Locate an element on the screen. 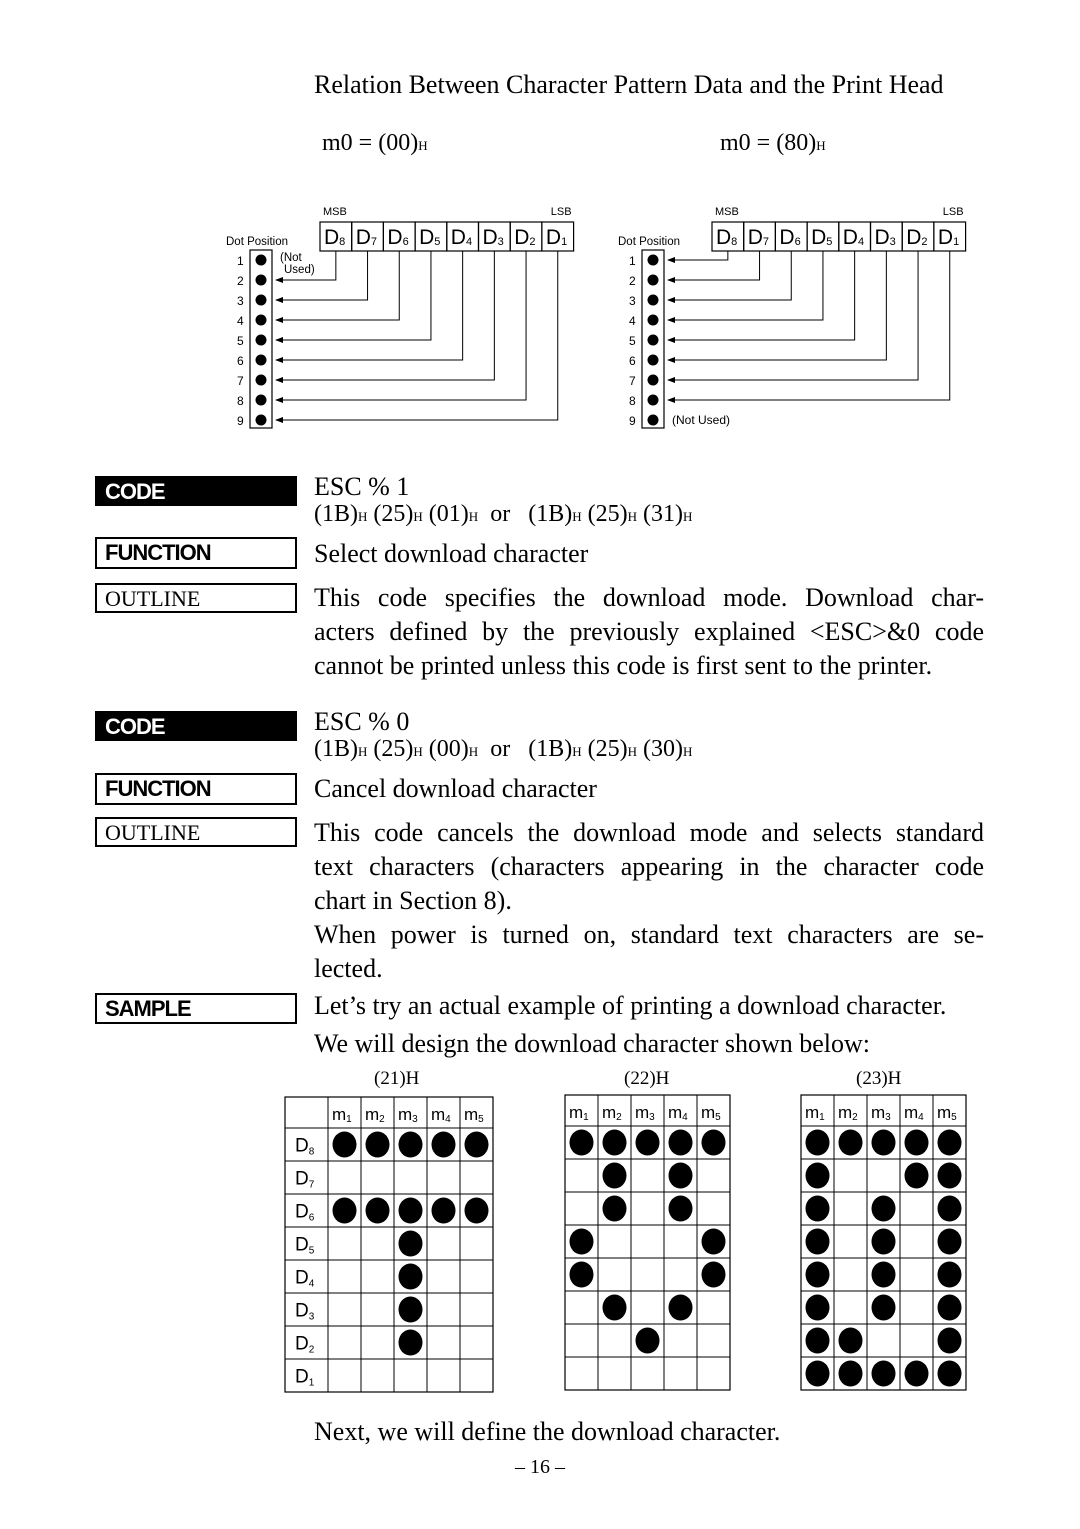 The height and width of the screenshot is (1529, 1080). code-label: CODE is located at coordinates (196, 491).